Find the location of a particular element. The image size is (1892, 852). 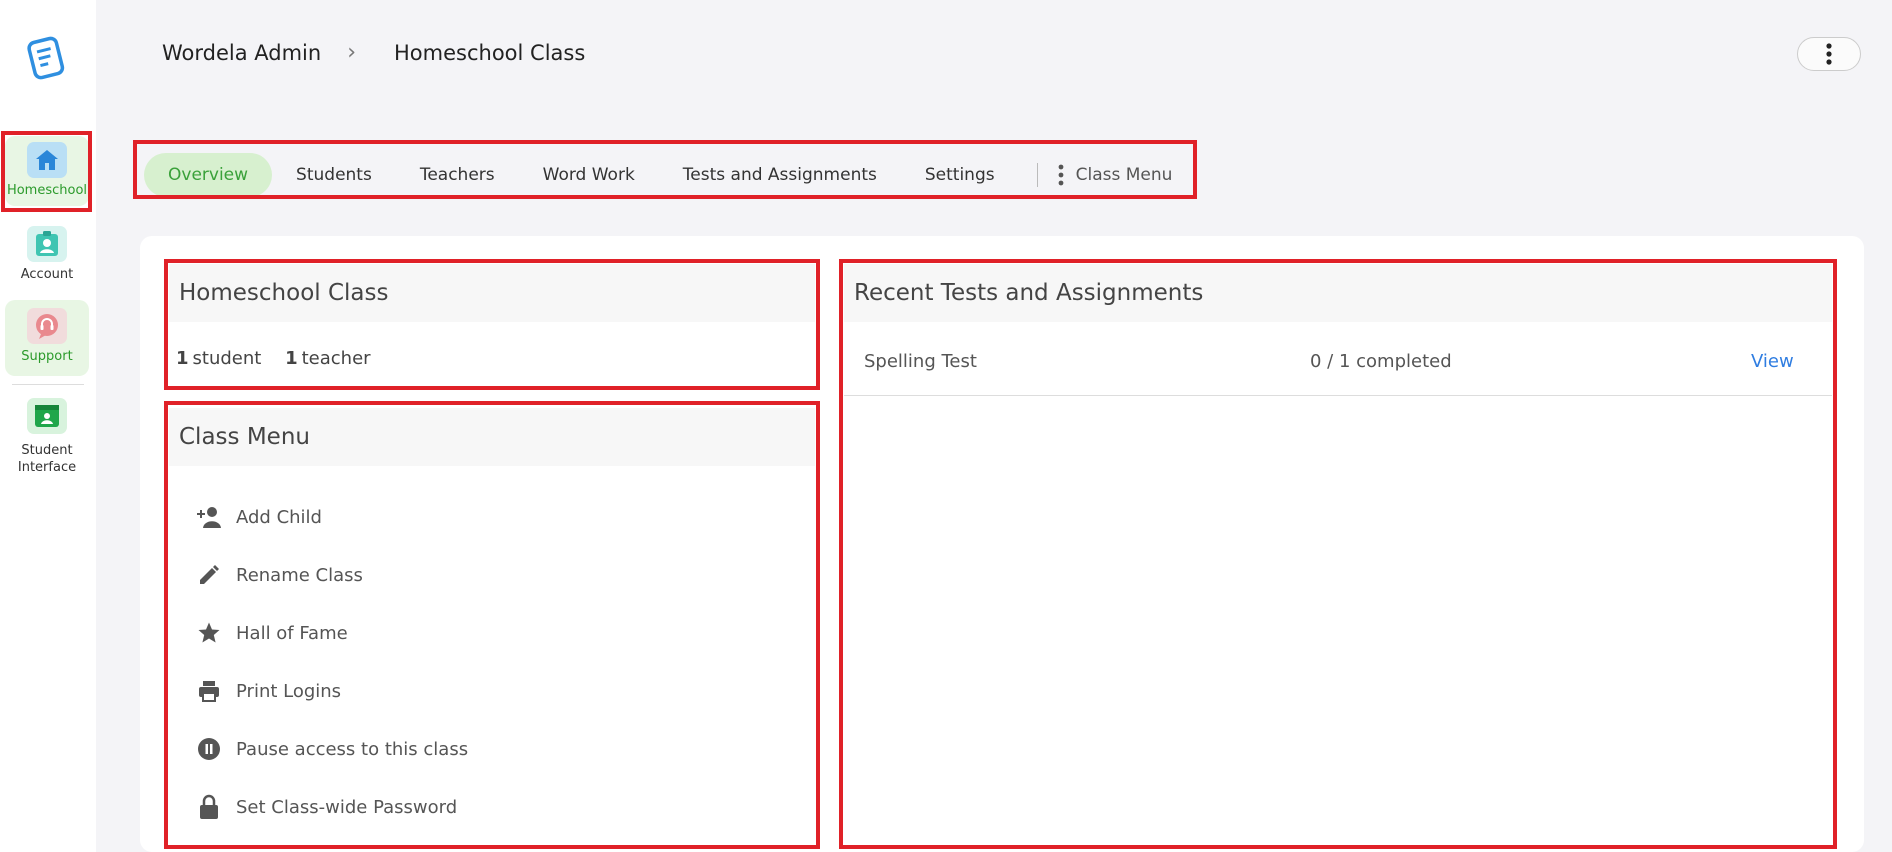

pause-access-menu-item: Pause access to this class is located at coordinates (332, 749).